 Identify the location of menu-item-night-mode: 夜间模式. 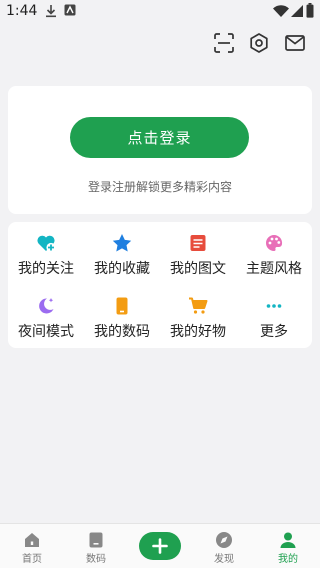
(46, 318).